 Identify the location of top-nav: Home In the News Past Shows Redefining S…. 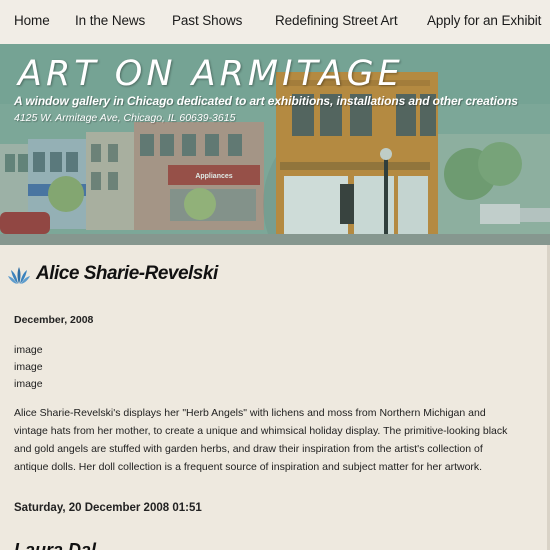
(275, 22).